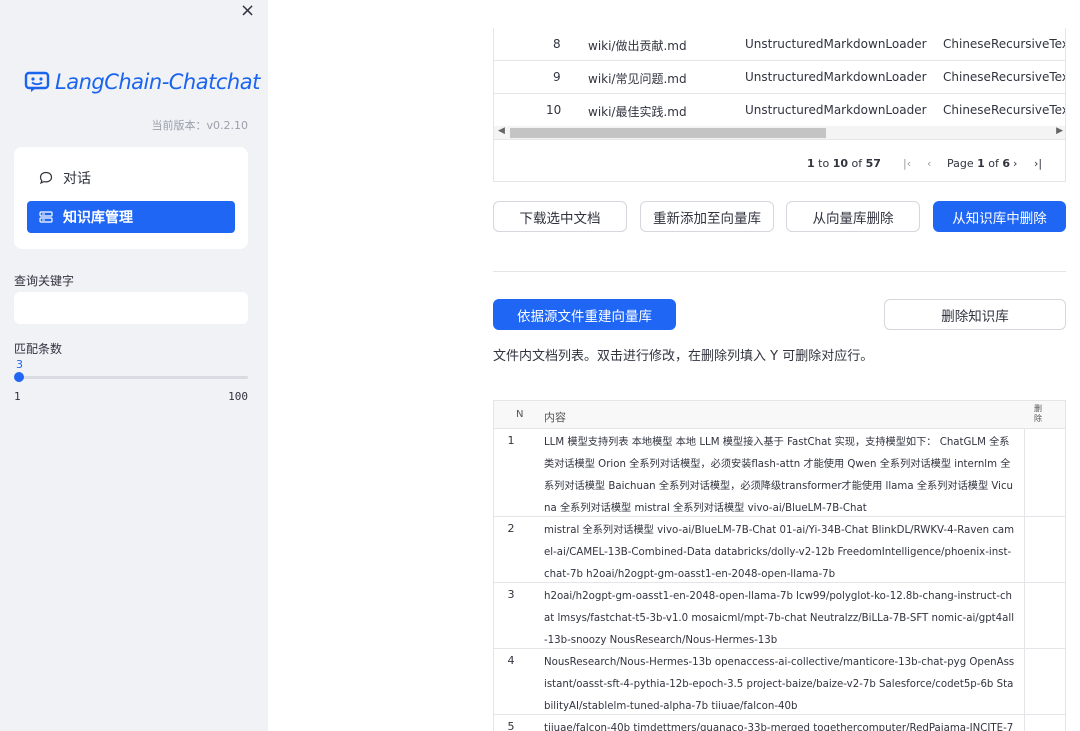 Image resolution: width=1080 pixels, height=731 pixels. What do you see at coordinates (683, 356) in the screenshot?
I see `doc-list-description: 文件内文档列表。双击进行修改，在删除列填入 Y 可删除对应行。` at bounding box center [683, 356].